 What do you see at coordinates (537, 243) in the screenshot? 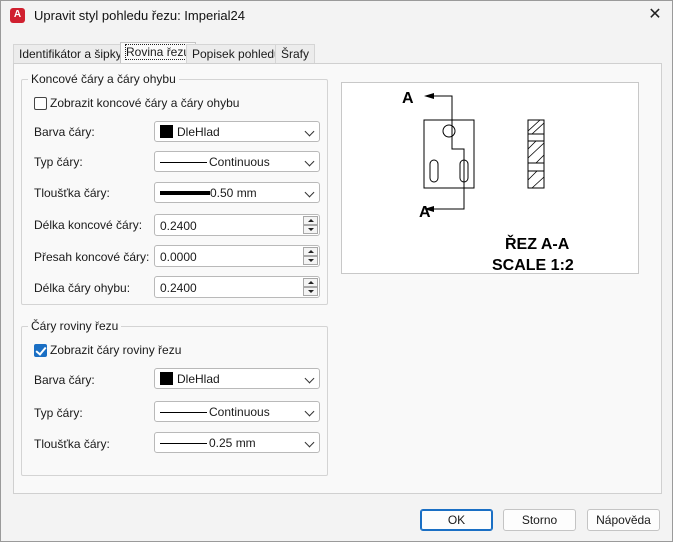
I see `section-caption-title: ŘEZ A-A` at bounding box center [537, 243].